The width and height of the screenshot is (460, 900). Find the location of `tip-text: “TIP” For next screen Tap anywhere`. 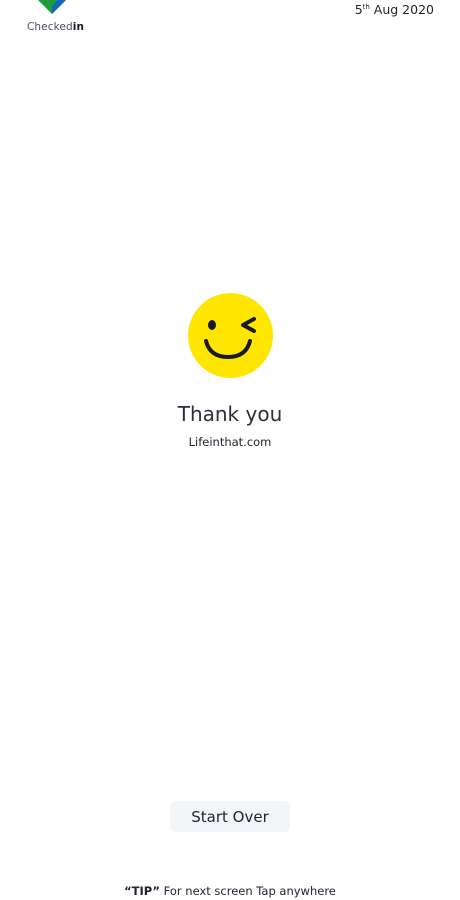

tip-text: “TIP” For next screen Tap anywhere is located at coordinates (230, 891).